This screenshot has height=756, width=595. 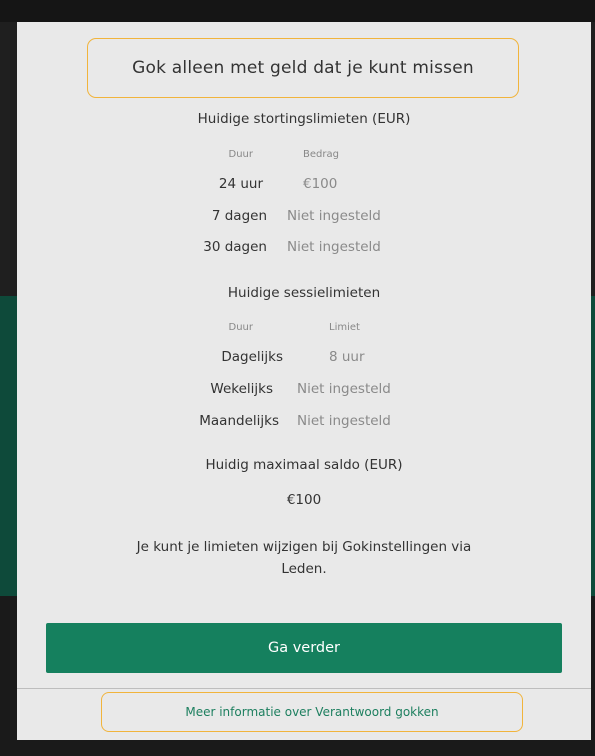 What do you see at coordinates (321, 154) in the screenshot?
I see `deposit-col-amount: Bedrag` at bounding box center [321, 154].